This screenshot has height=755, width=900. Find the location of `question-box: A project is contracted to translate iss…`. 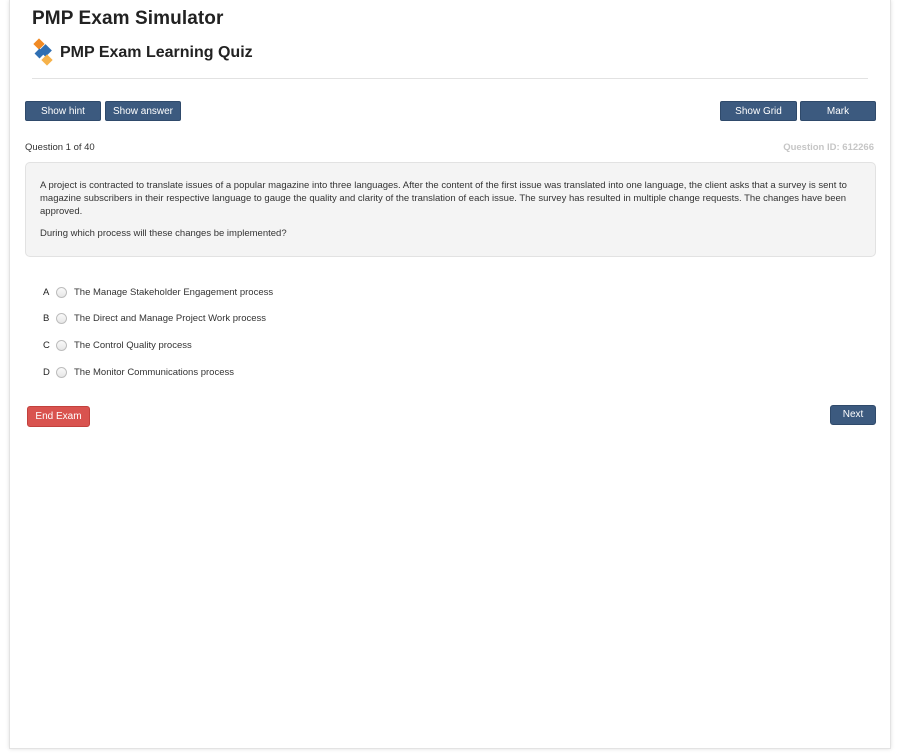

question-box: A project is contracted to translate iss… is located at coordinates (450, 209).